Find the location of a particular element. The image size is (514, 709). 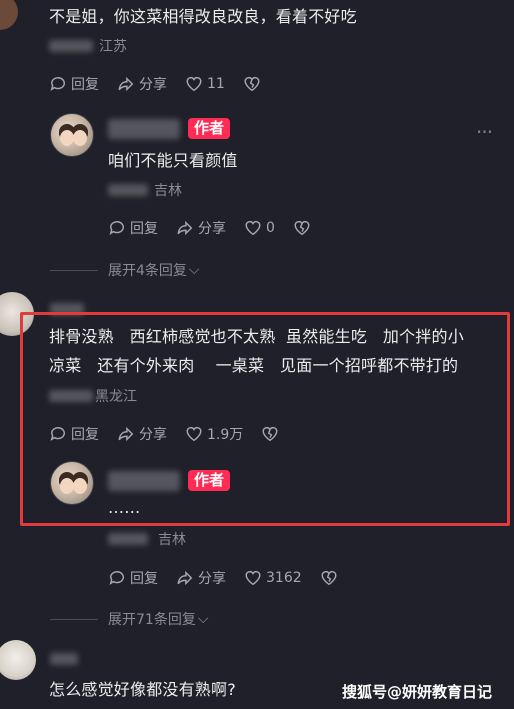

like-button: 3162 is located at coordinates (273, 578).